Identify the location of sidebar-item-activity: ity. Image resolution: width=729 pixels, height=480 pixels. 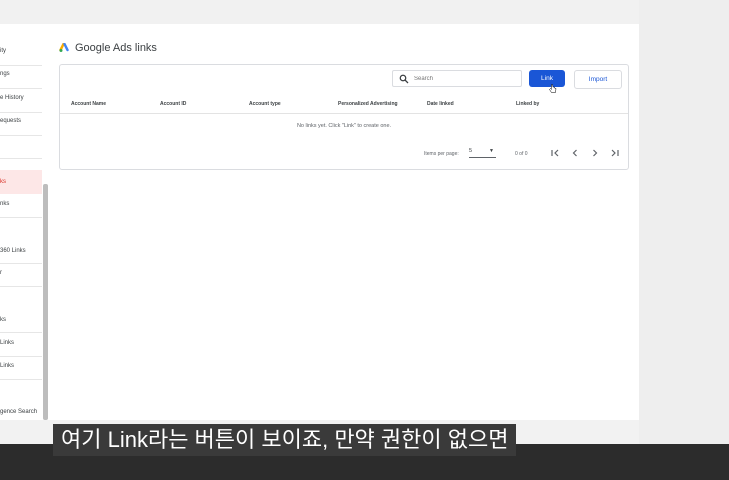
(21, 51).